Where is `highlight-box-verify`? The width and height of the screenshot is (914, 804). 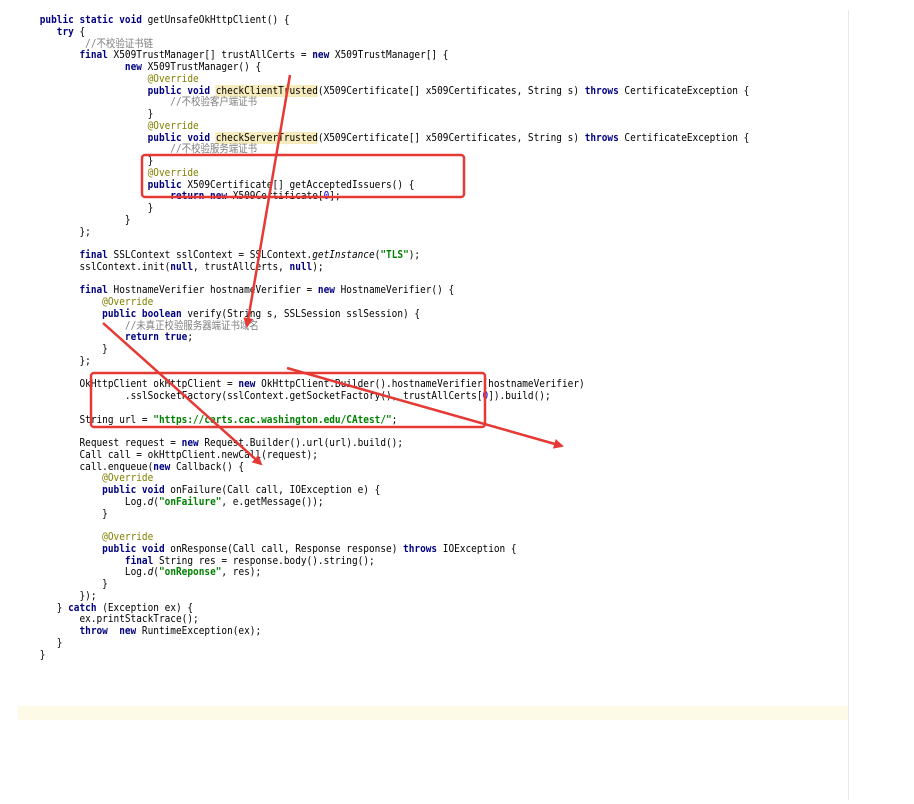 highlight-box-verify is located at coordinates (288, 400).